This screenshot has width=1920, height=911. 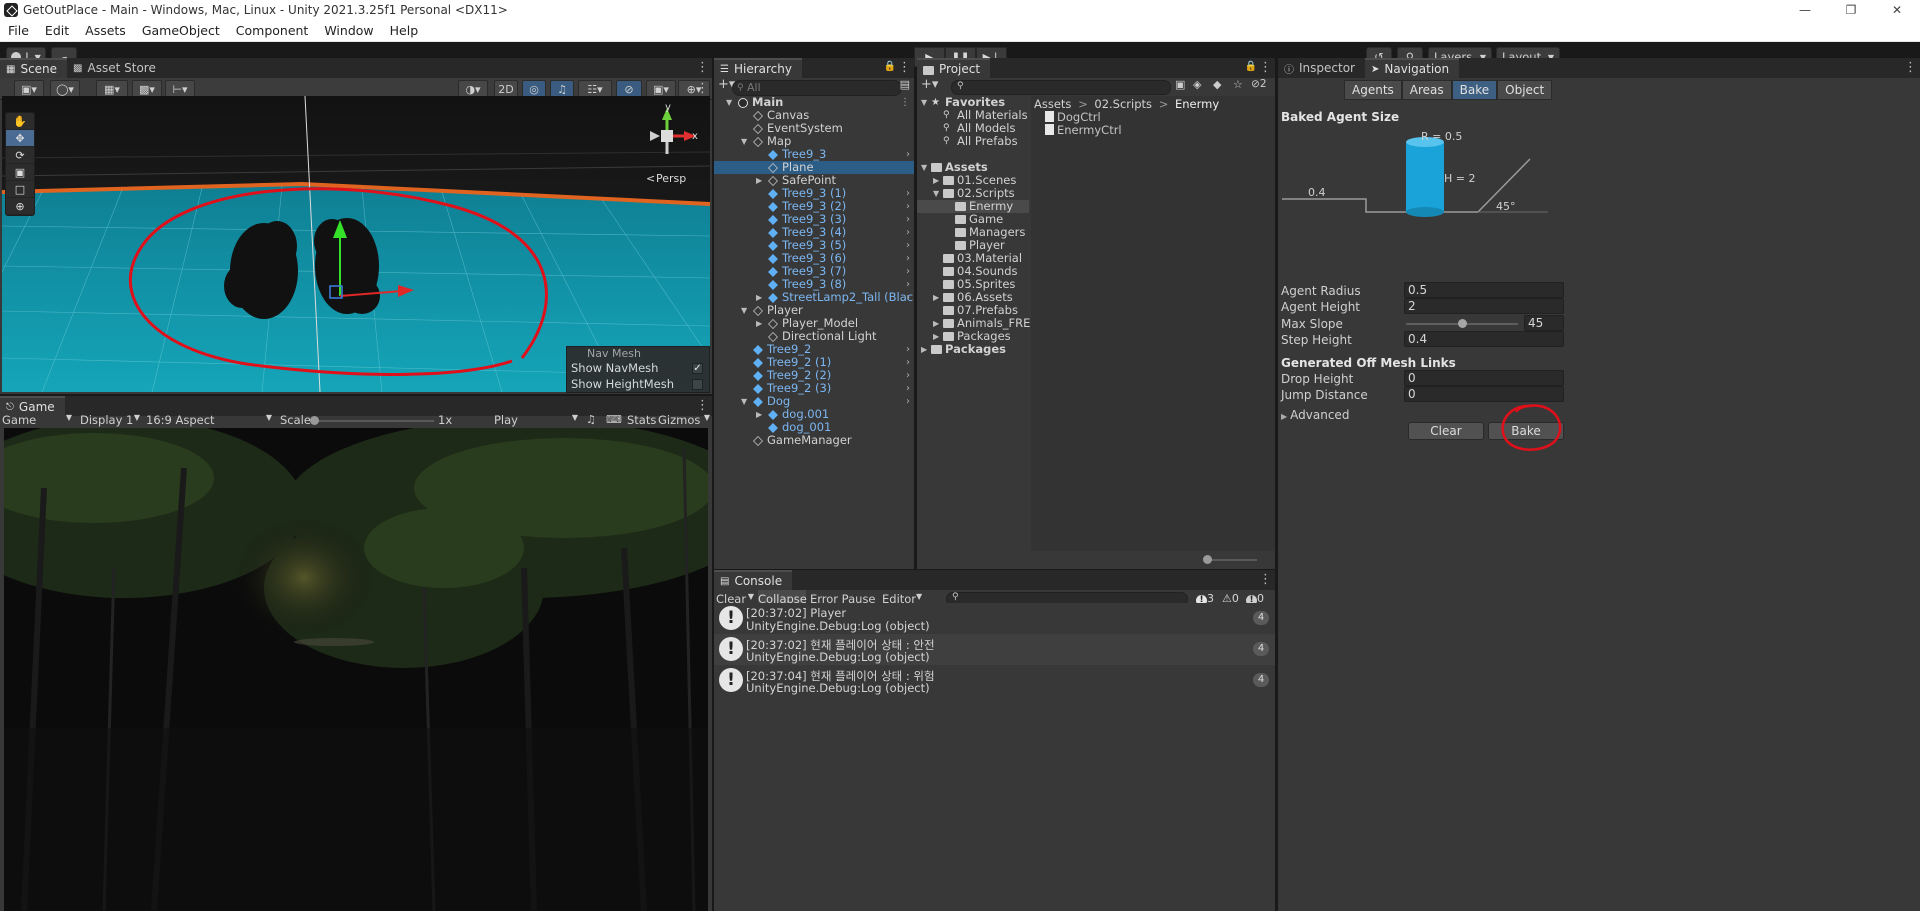 What do you see at coordinates (1484, 339) in the screenshot?
I see `step-height-field: 0.4` at bounding box center [1484, 339].